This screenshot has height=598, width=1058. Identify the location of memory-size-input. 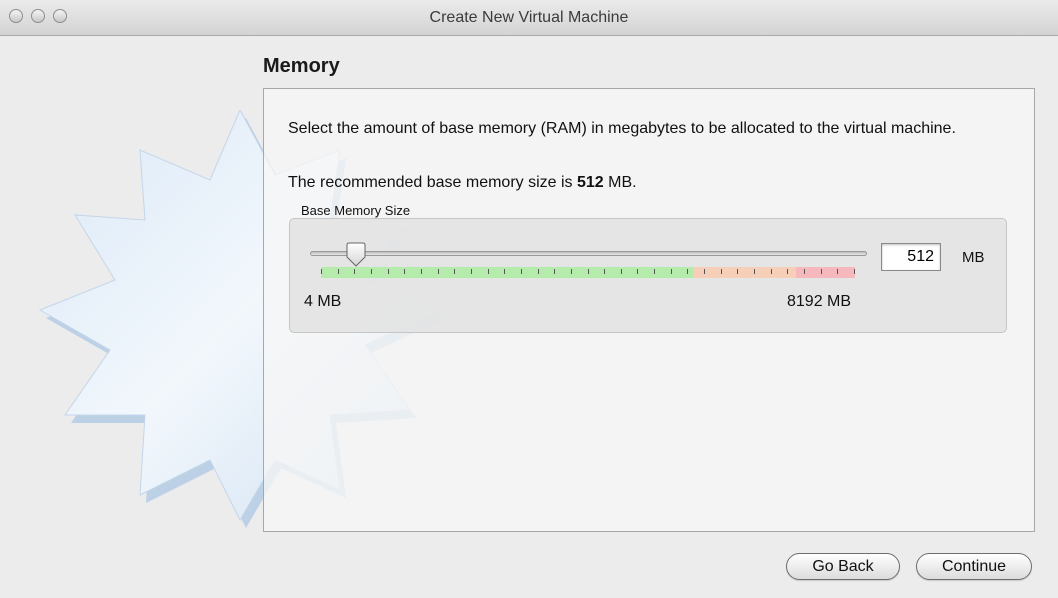
(911, 257).